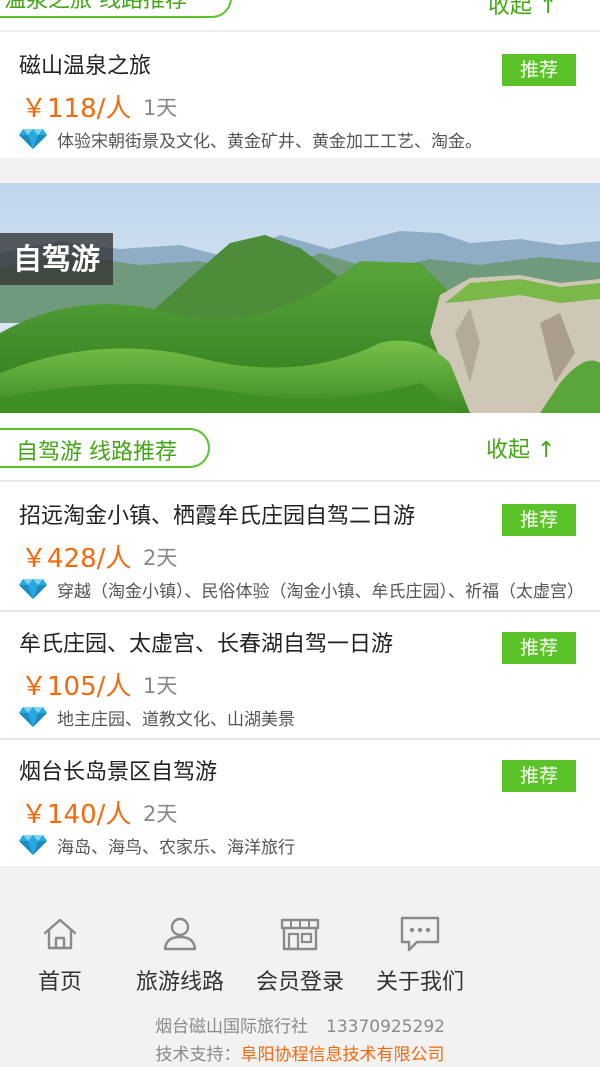  Describe the element at coordinates (269, 141) in the screenshot. I see `route-features-text: 体验宋朝街景及文化、黄金矿井、黄金加工工艺、淘金。` at that location.